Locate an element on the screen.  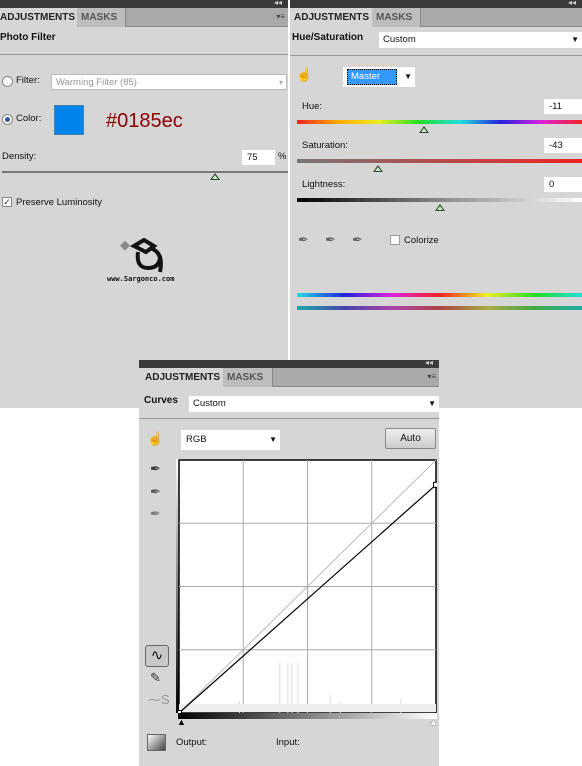
color-radio is located at coordinates (7, 119).